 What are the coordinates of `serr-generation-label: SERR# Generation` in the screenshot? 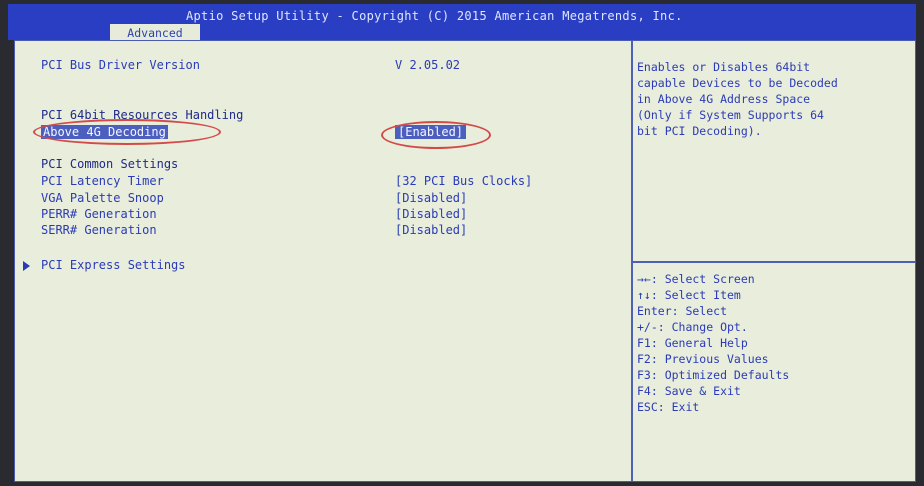 It's located at (99, 230).